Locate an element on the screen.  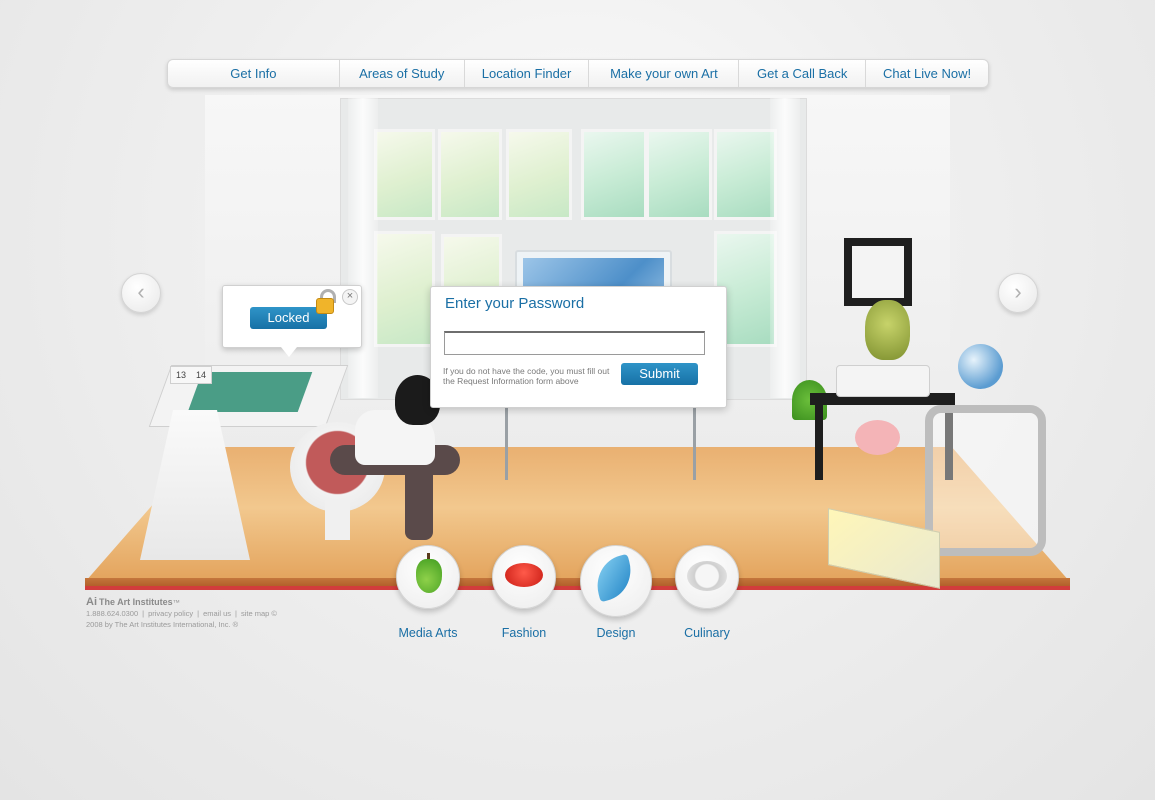
table-leg is located at coordinates (819, 442).